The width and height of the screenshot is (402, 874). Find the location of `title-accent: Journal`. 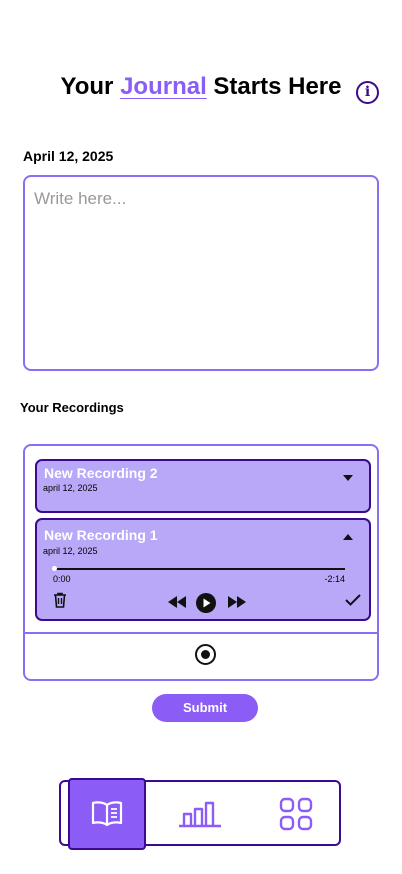

title-accent: Journal is located at coordinates (163, 86).